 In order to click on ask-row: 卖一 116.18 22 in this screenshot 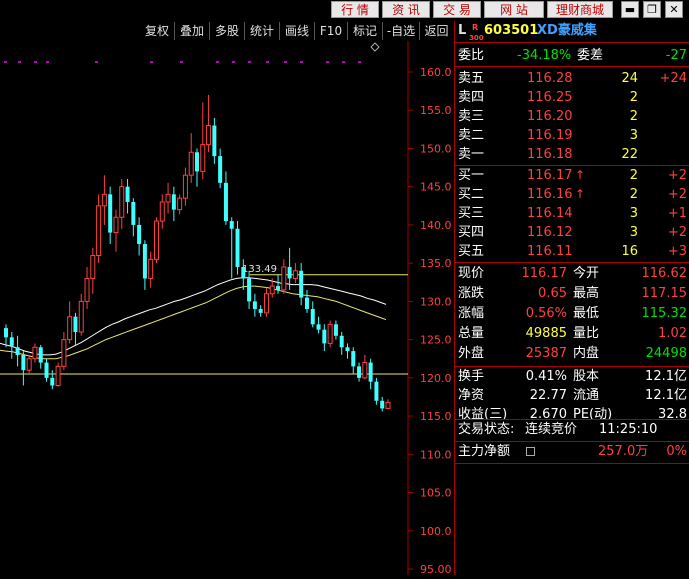, I will do `click(572, 155)`.